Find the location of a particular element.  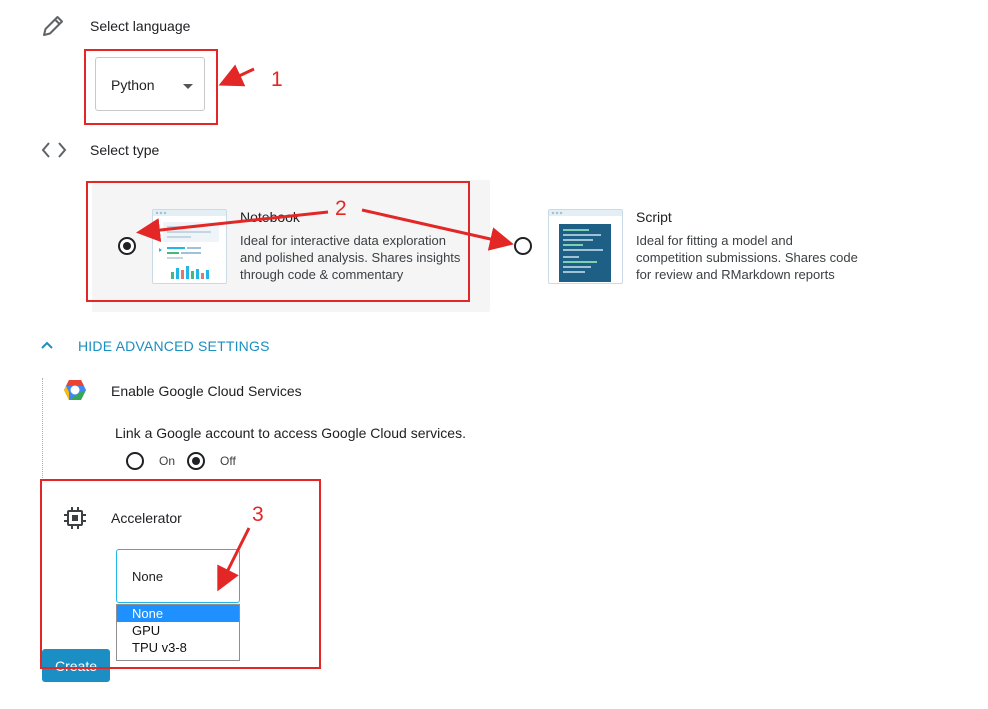

annotation-arrow-2a is located at coordinates (232, 226).